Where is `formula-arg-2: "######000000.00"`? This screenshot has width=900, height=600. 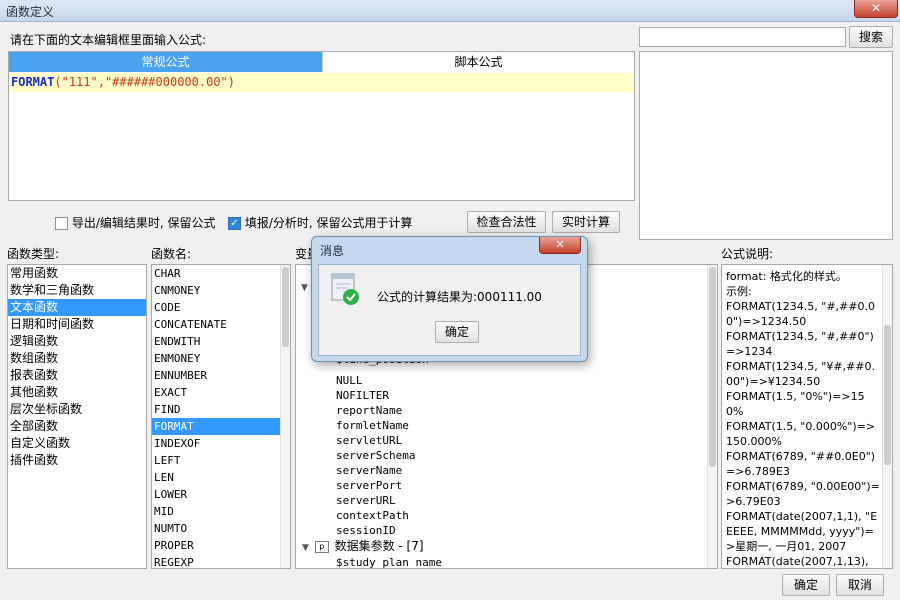 formula-arg-2: "######000000.00" is located at coordinates (166, 82).